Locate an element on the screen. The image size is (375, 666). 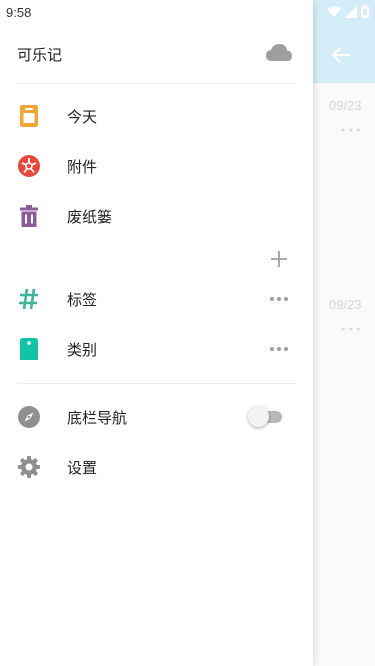
tag-icon is located at coordinates (29, 349).